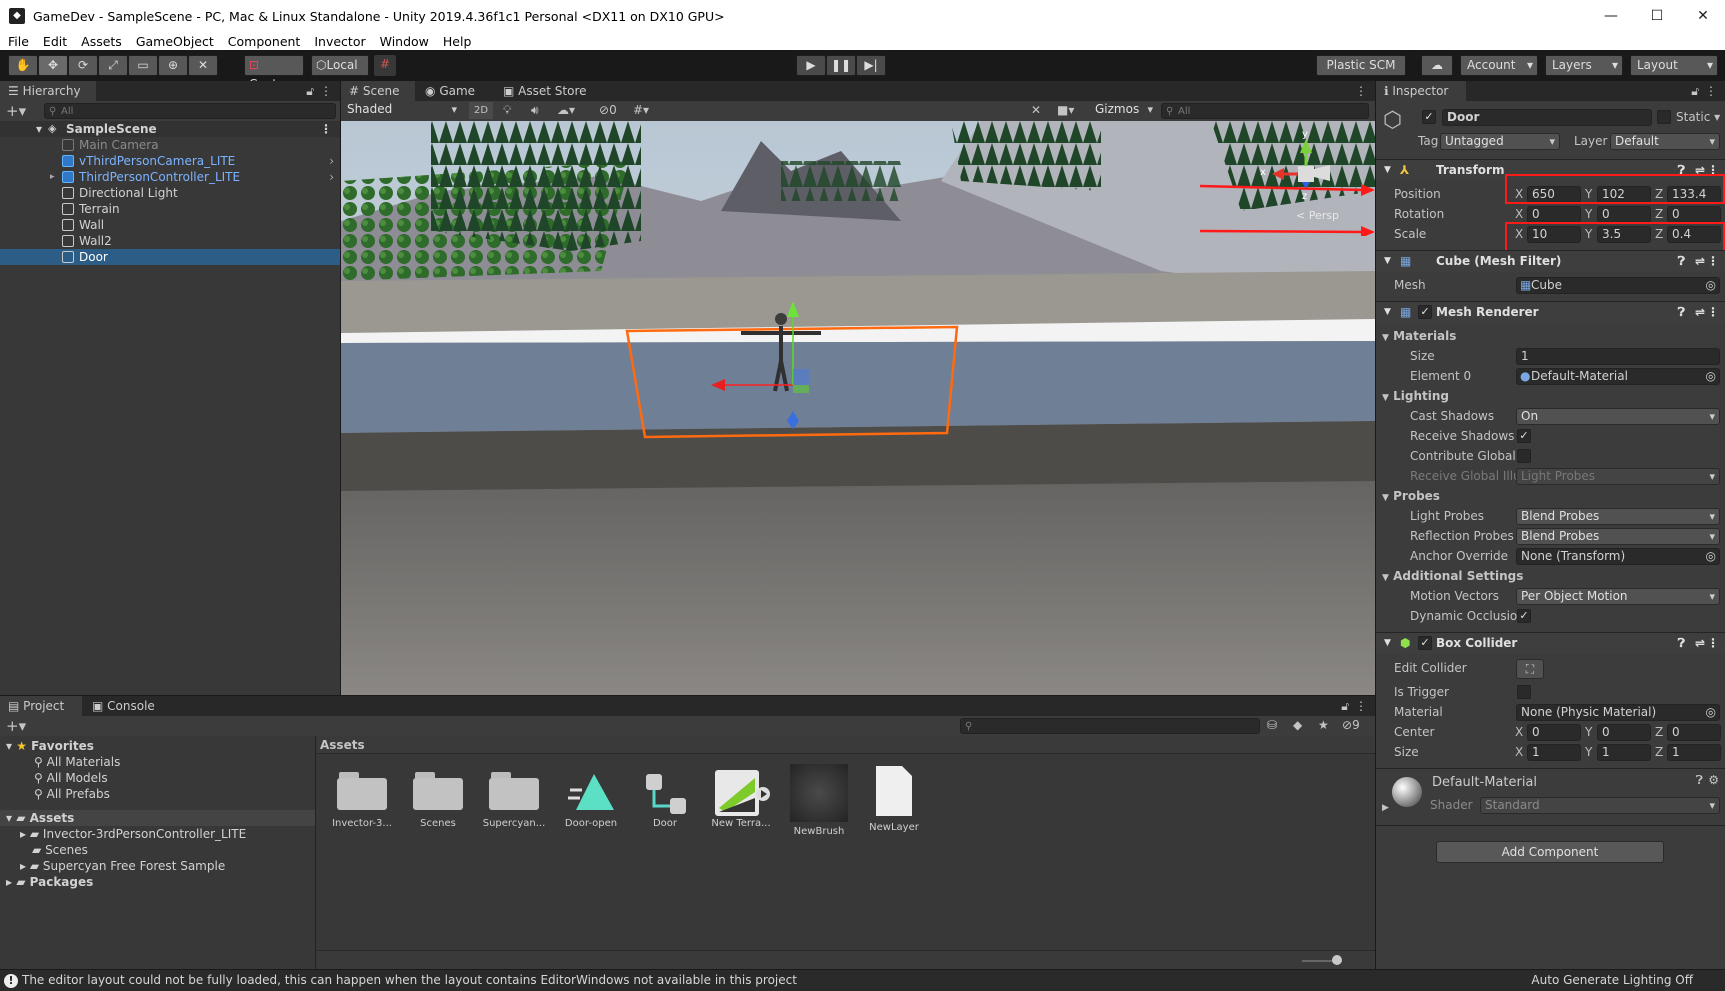 The width and height of the screenshot is (1725, 991). What do you see at coordinates (339, 41) in the screenshot?
I see `menu-invector: Invector` at bounding box center [339, 41].